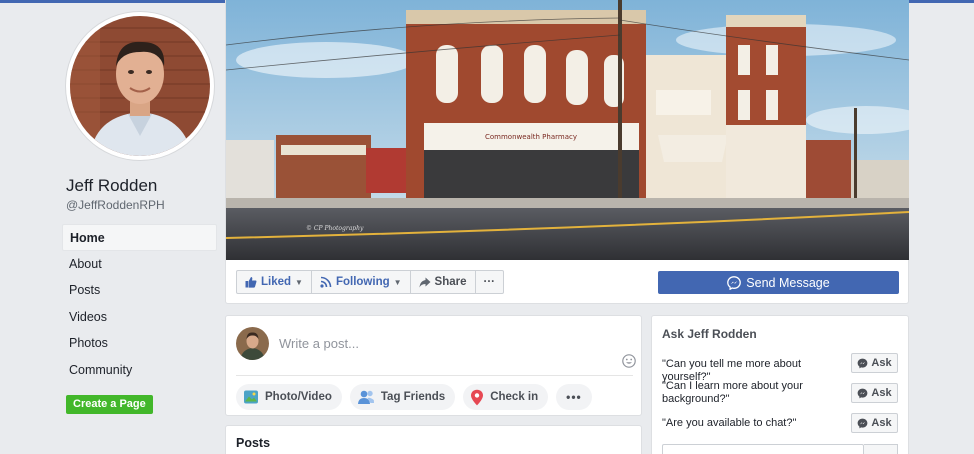 This screenshot has height=454, width=974. What do you see at coordinates (115, 205) in the screenshot?
I see `page-handle: @JeffRoddenRPH` at bounding box center [115, 205].